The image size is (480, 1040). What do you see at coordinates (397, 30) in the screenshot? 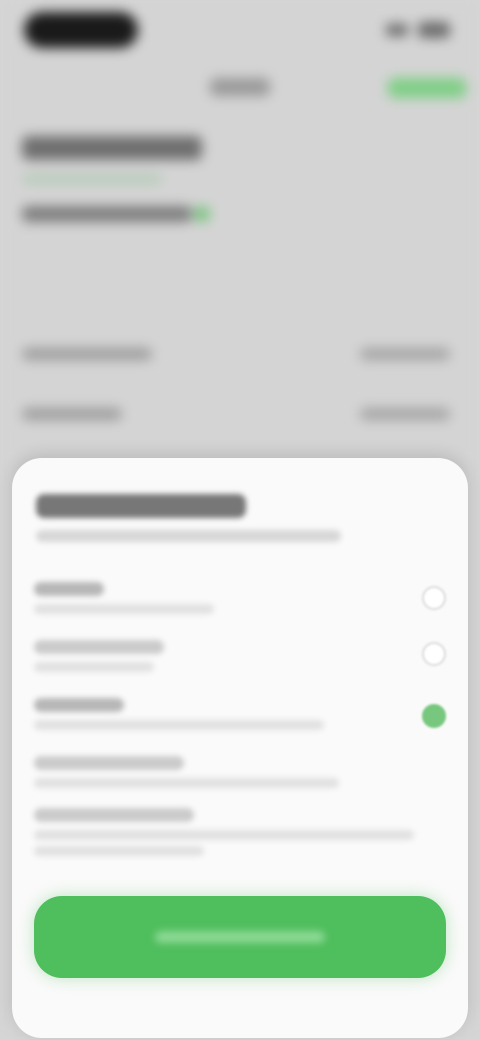
I see `cellular-signal-icon` at bounding box center [397, 30].